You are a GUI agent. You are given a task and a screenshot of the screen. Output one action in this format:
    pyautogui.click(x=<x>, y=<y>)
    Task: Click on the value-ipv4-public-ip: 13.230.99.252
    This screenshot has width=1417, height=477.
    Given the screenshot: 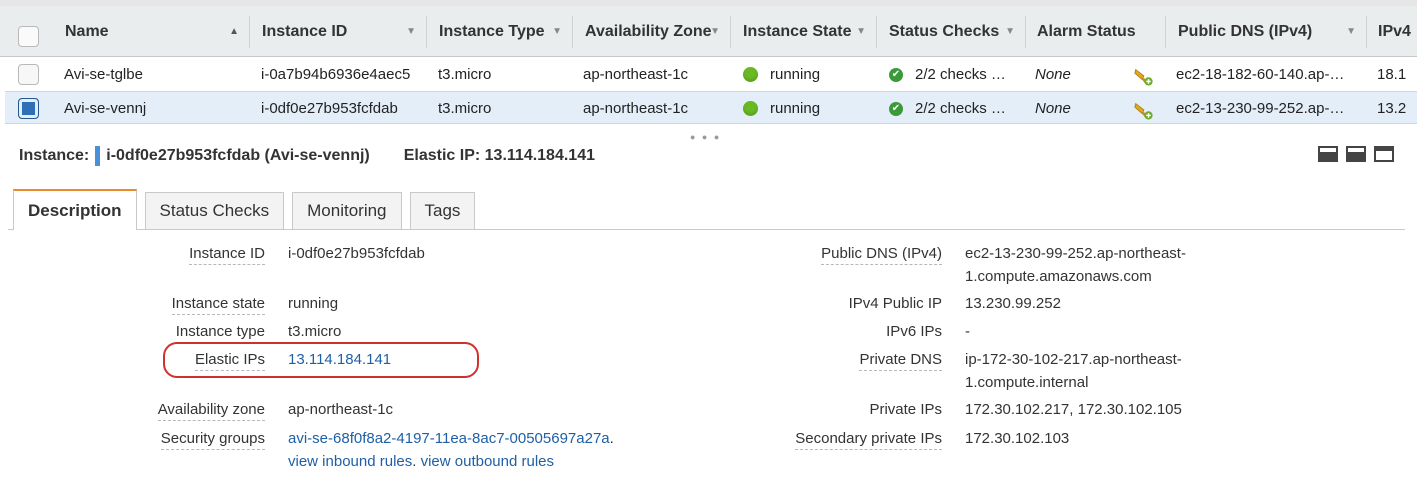 What is the action you would take?
    pyautogui.click(x=1013, y=303)
    